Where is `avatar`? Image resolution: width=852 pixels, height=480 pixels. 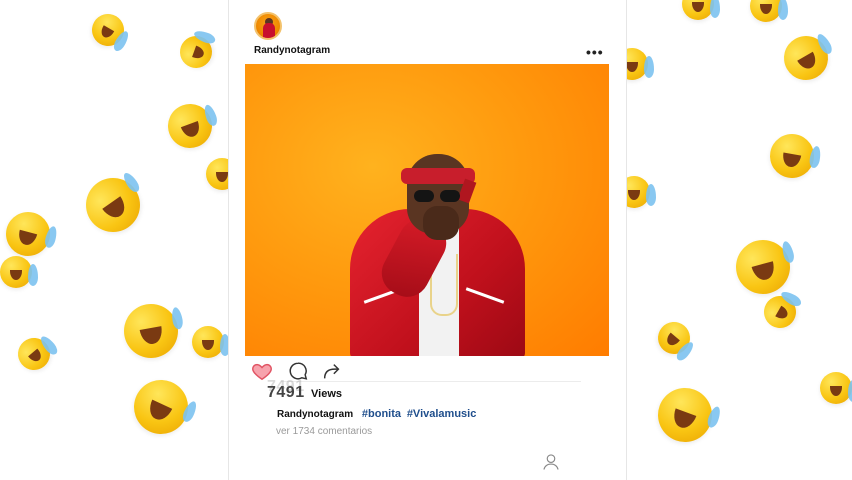
avatar is located at coordinates (268, 26).